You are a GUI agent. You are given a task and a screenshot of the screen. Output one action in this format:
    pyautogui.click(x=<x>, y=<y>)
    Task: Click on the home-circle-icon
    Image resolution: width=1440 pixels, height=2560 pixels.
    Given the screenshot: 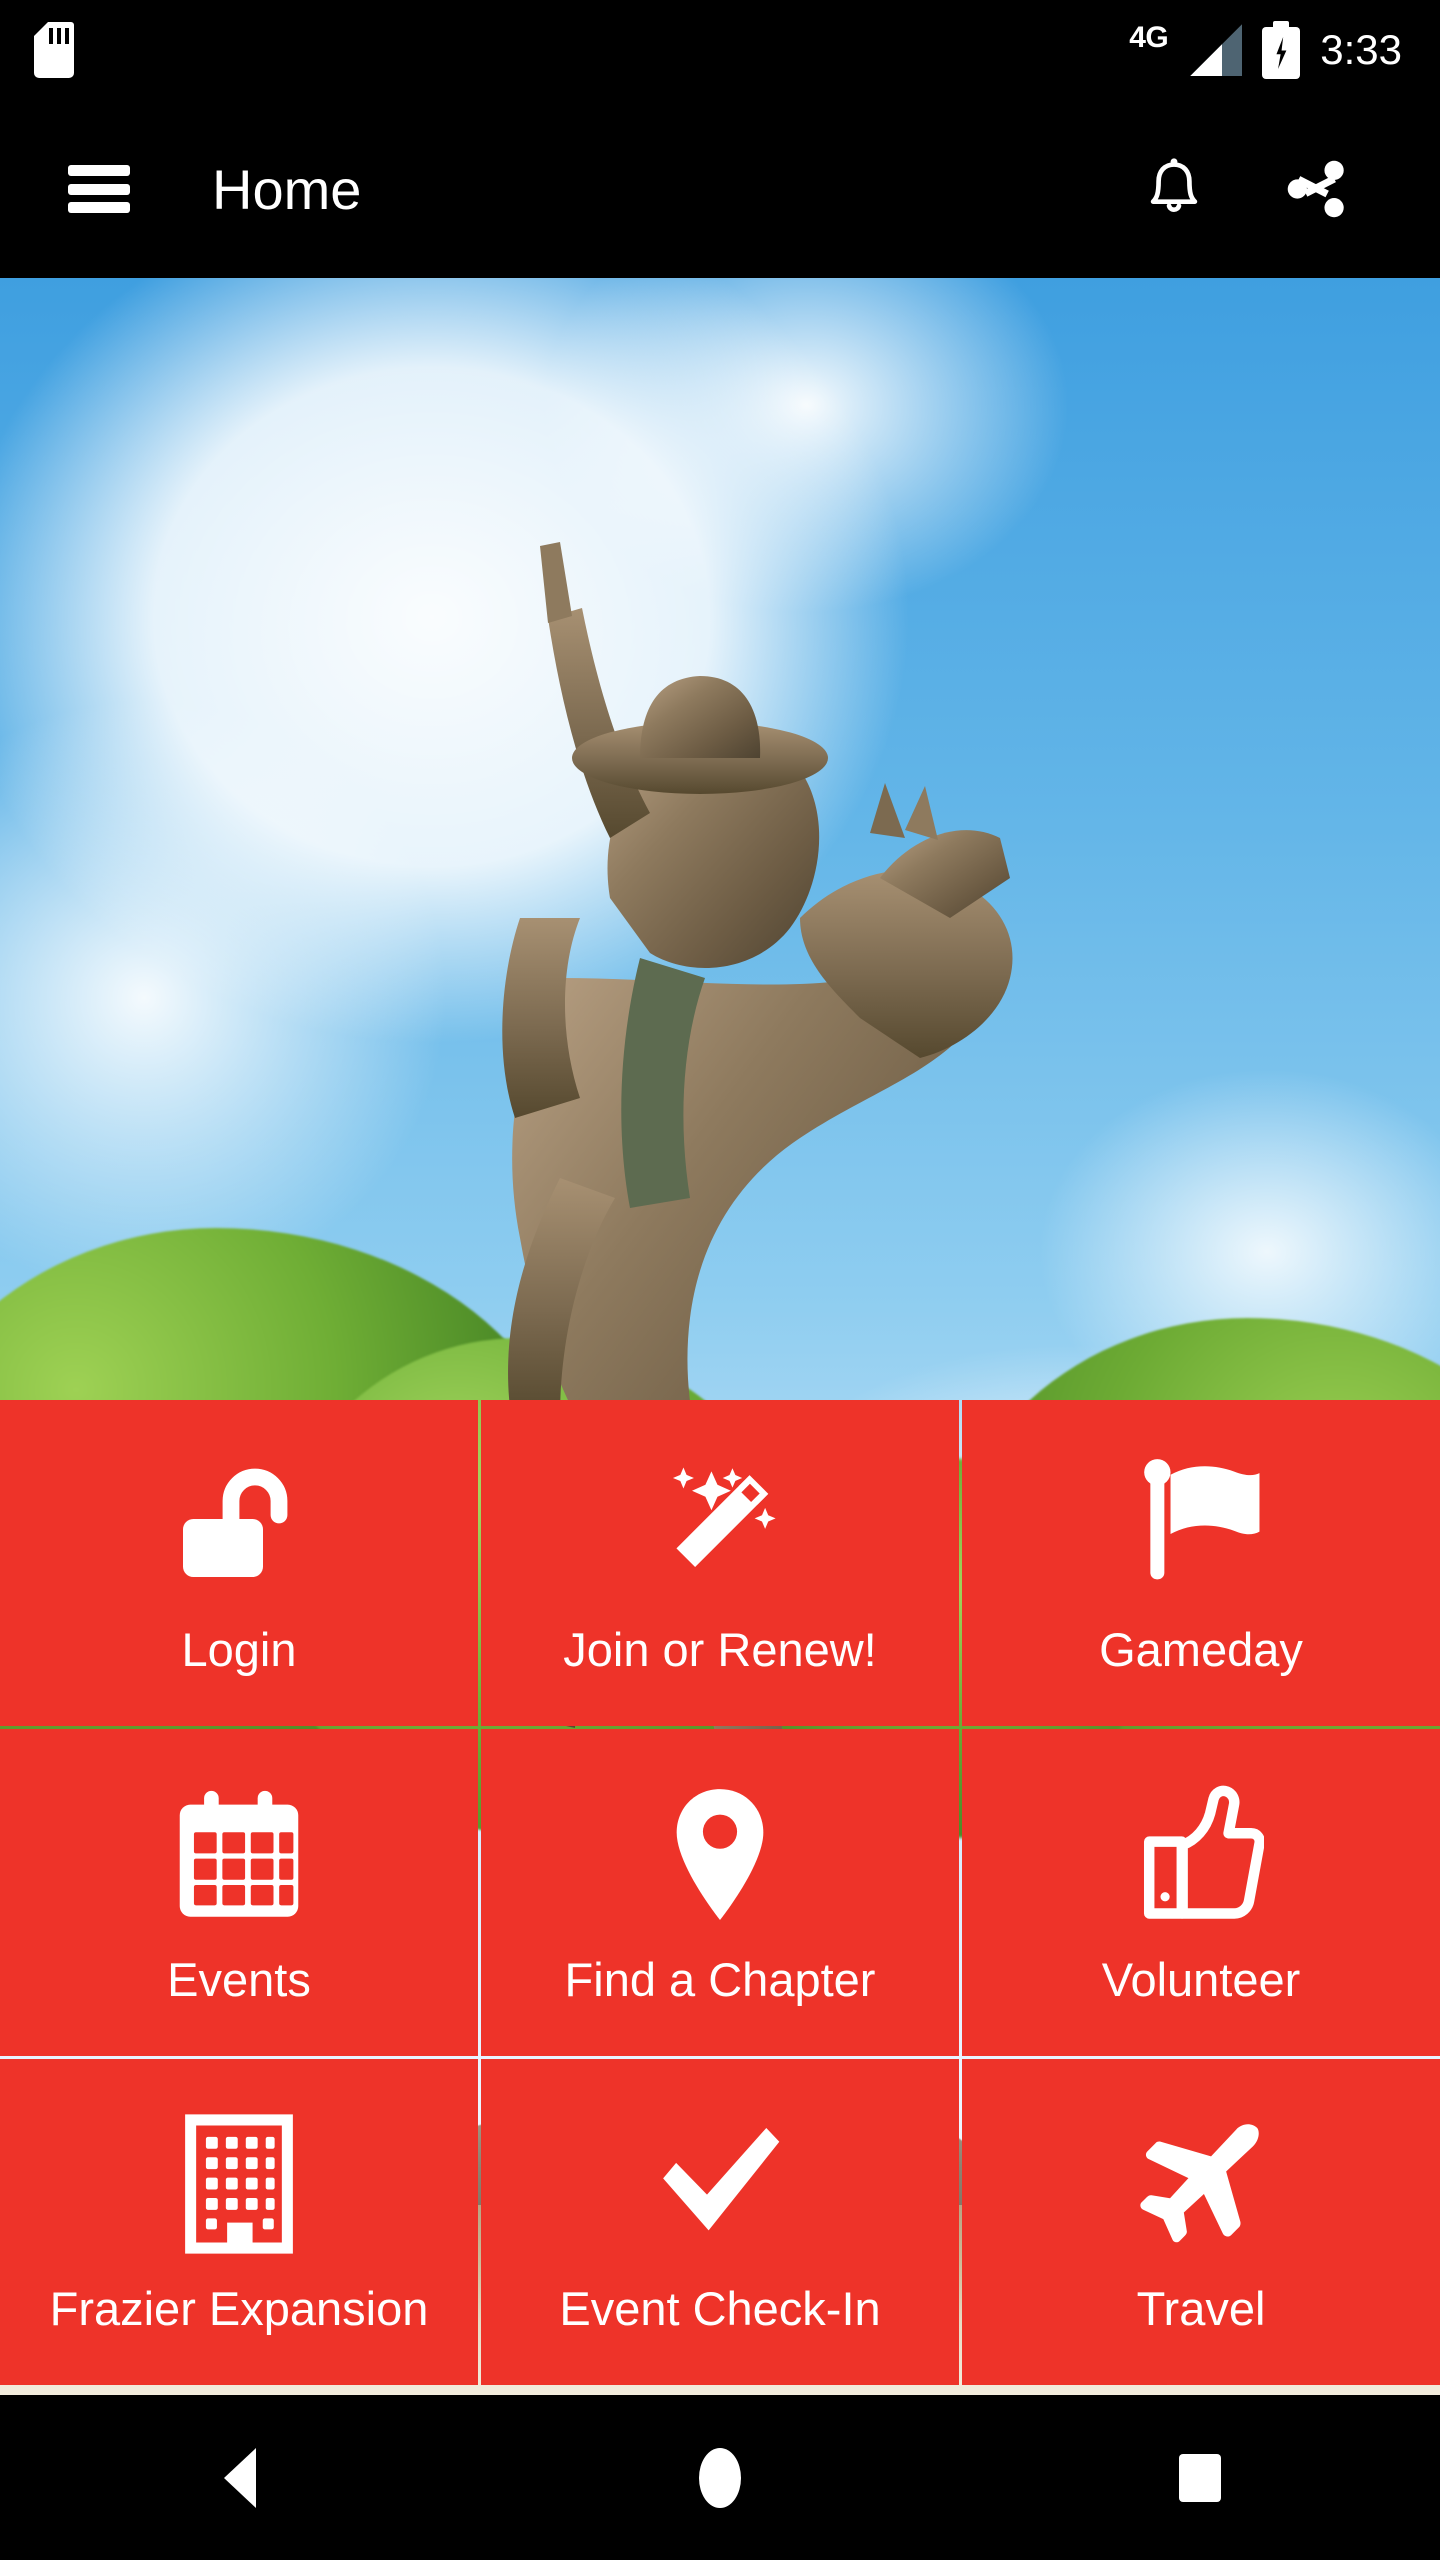 What is the action you would take?
    pyautogui.click(x=720, y=2477)
    